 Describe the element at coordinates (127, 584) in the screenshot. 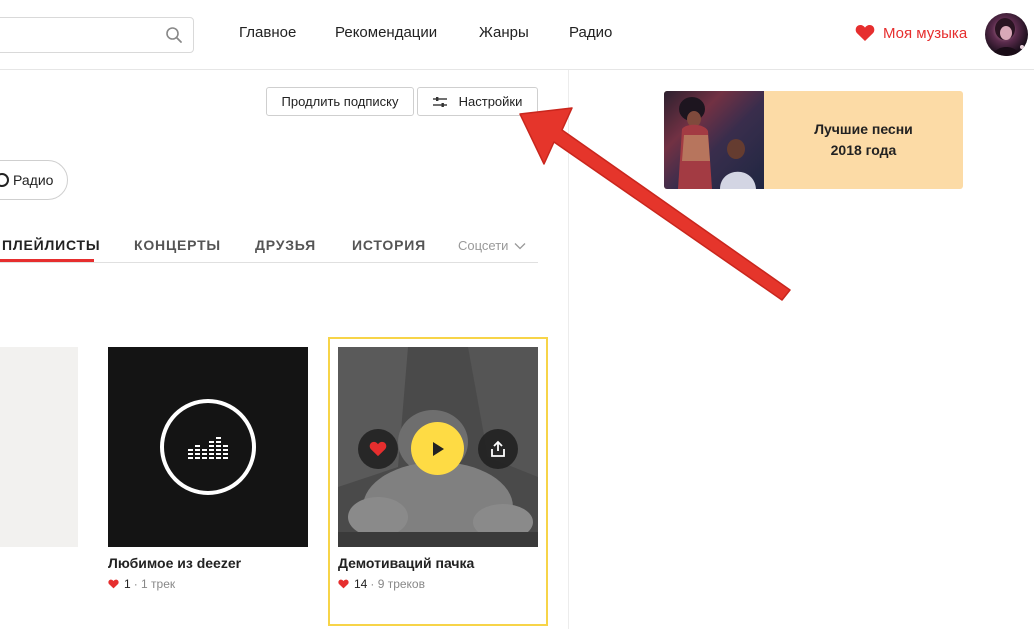

I see `likes-count: 1` at that location.